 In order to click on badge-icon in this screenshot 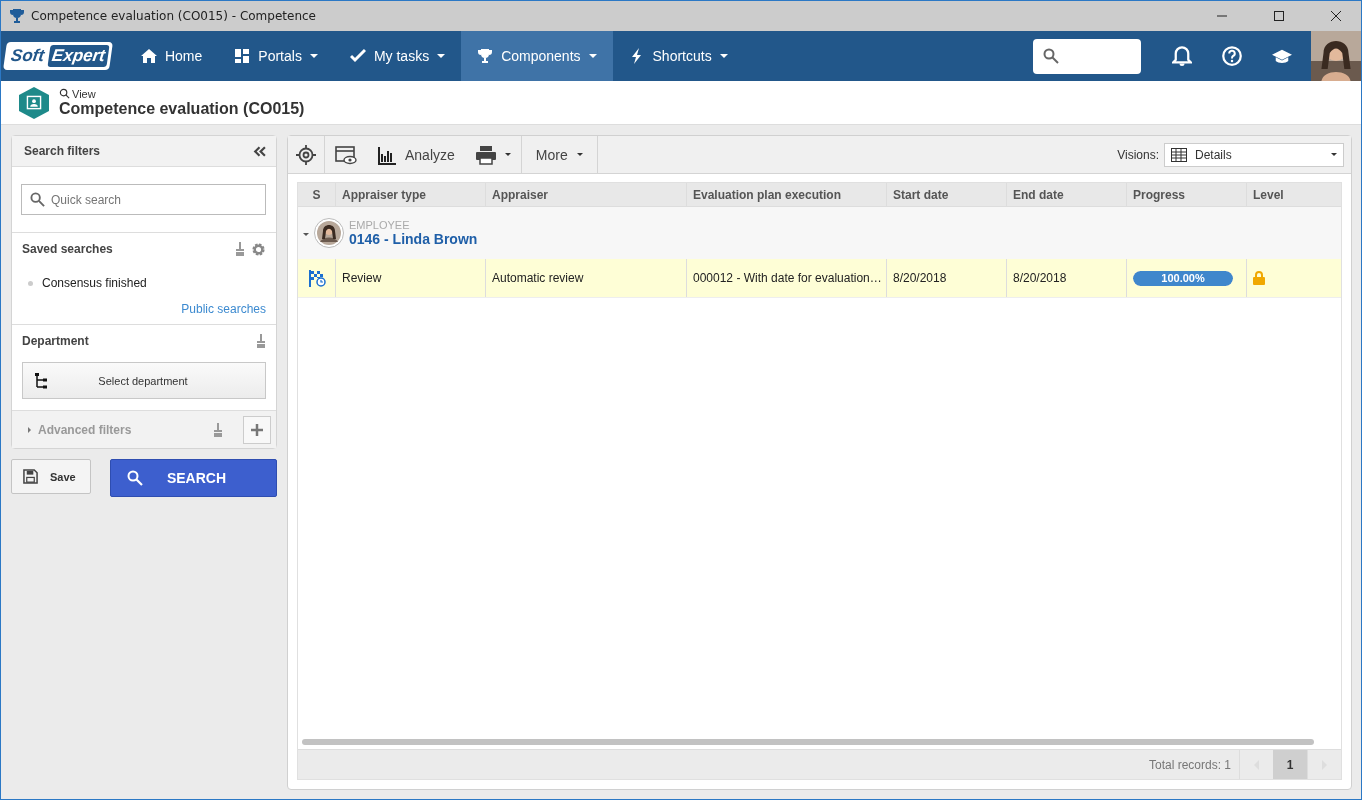, I will do `click(34, 102)`.